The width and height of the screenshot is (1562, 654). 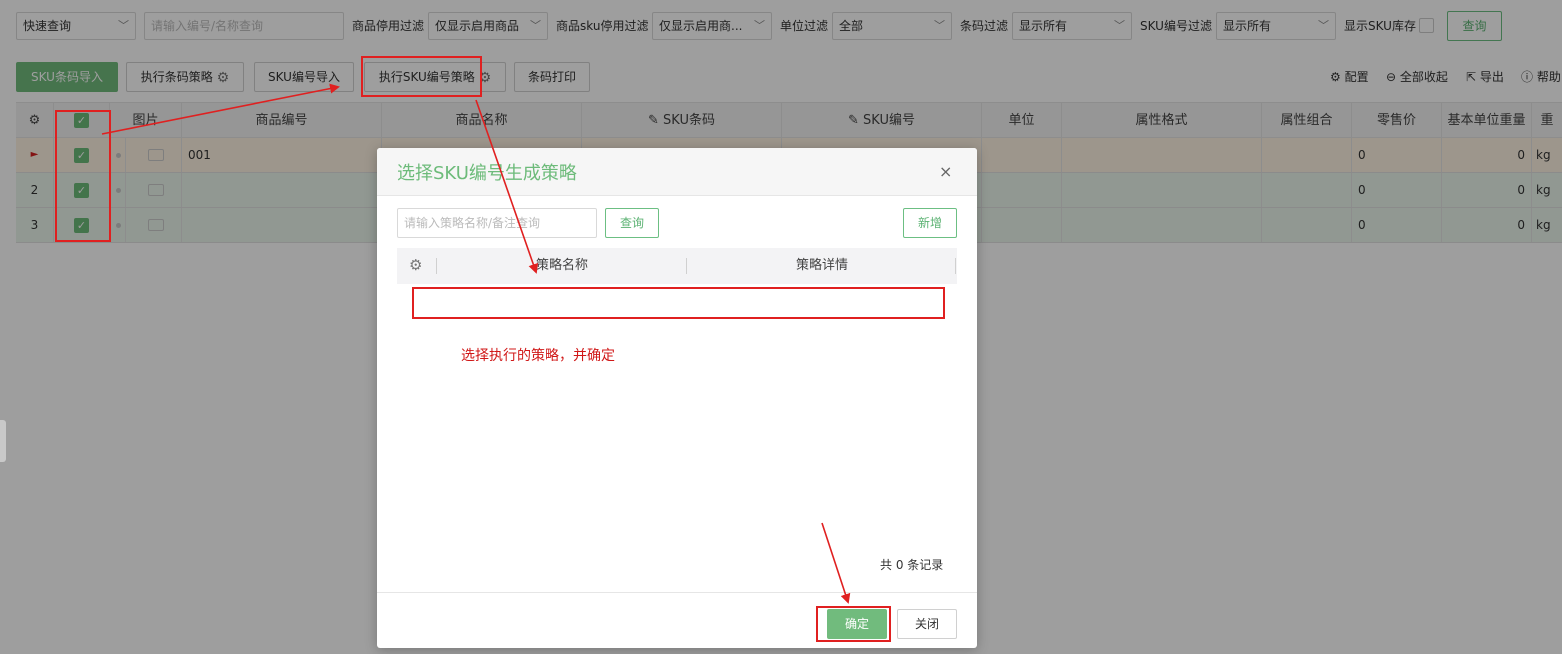 I want to click on arrow-to-strategy-row, so click(x=507, y=186).